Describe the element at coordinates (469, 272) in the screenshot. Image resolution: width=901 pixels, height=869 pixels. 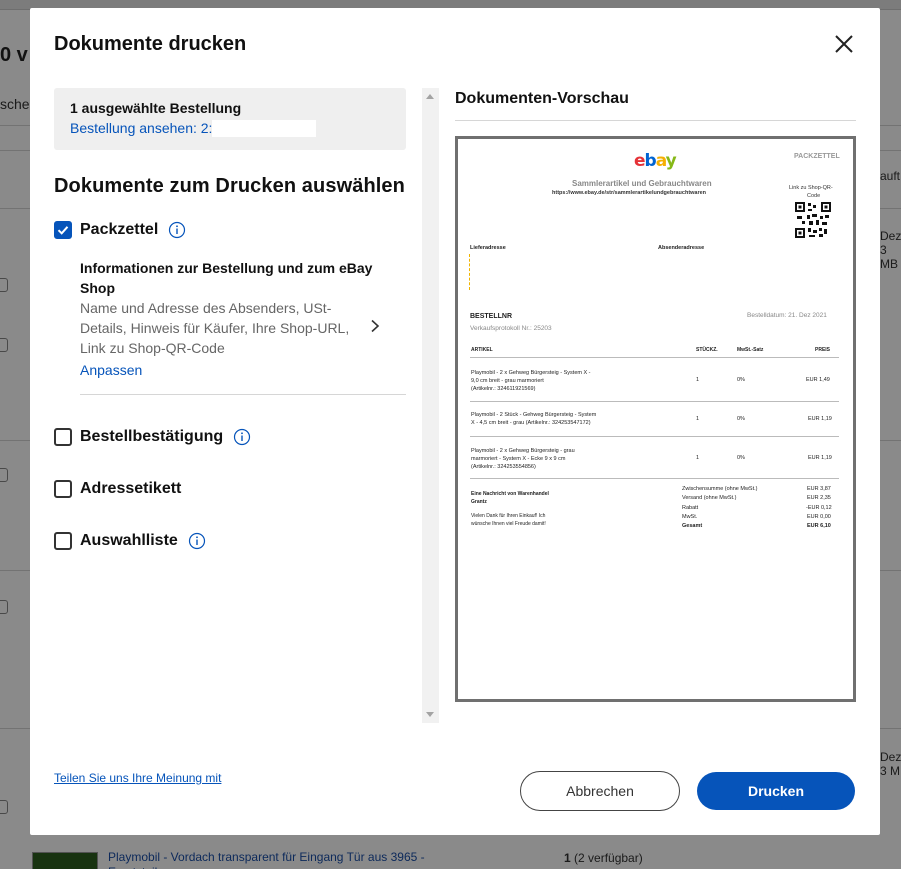
I see `doc-address-placeholder` at that location.